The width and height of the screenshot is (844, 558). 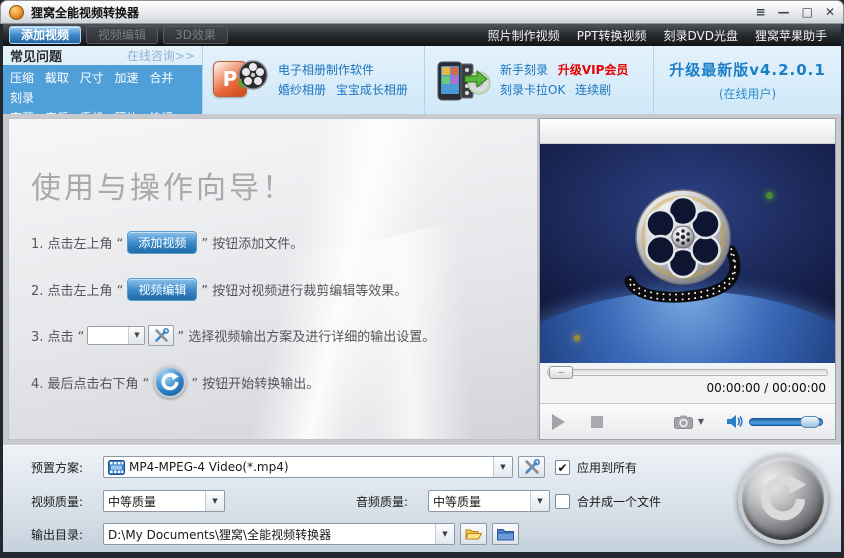 What do you see at coordinates (683, 422) in the screenshot?
I see `snapshot-camera-icon` at bounding box center [683, 422].